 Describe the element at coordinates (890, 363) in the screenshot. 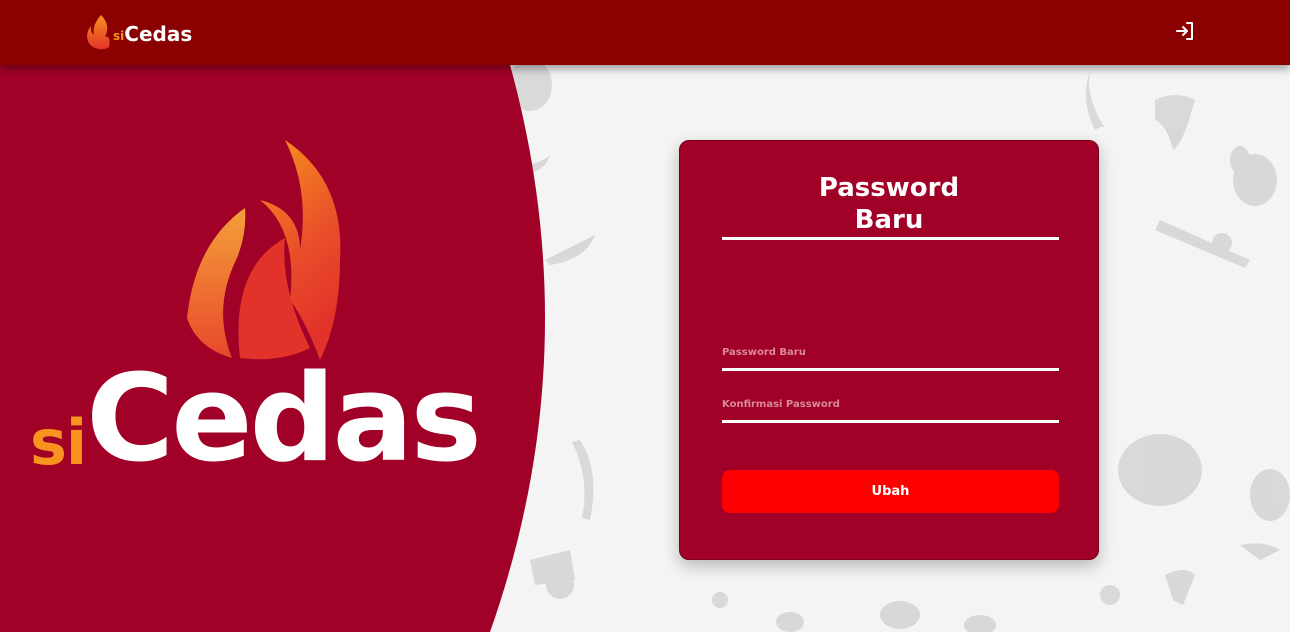

I see `new-password-input` at that location.